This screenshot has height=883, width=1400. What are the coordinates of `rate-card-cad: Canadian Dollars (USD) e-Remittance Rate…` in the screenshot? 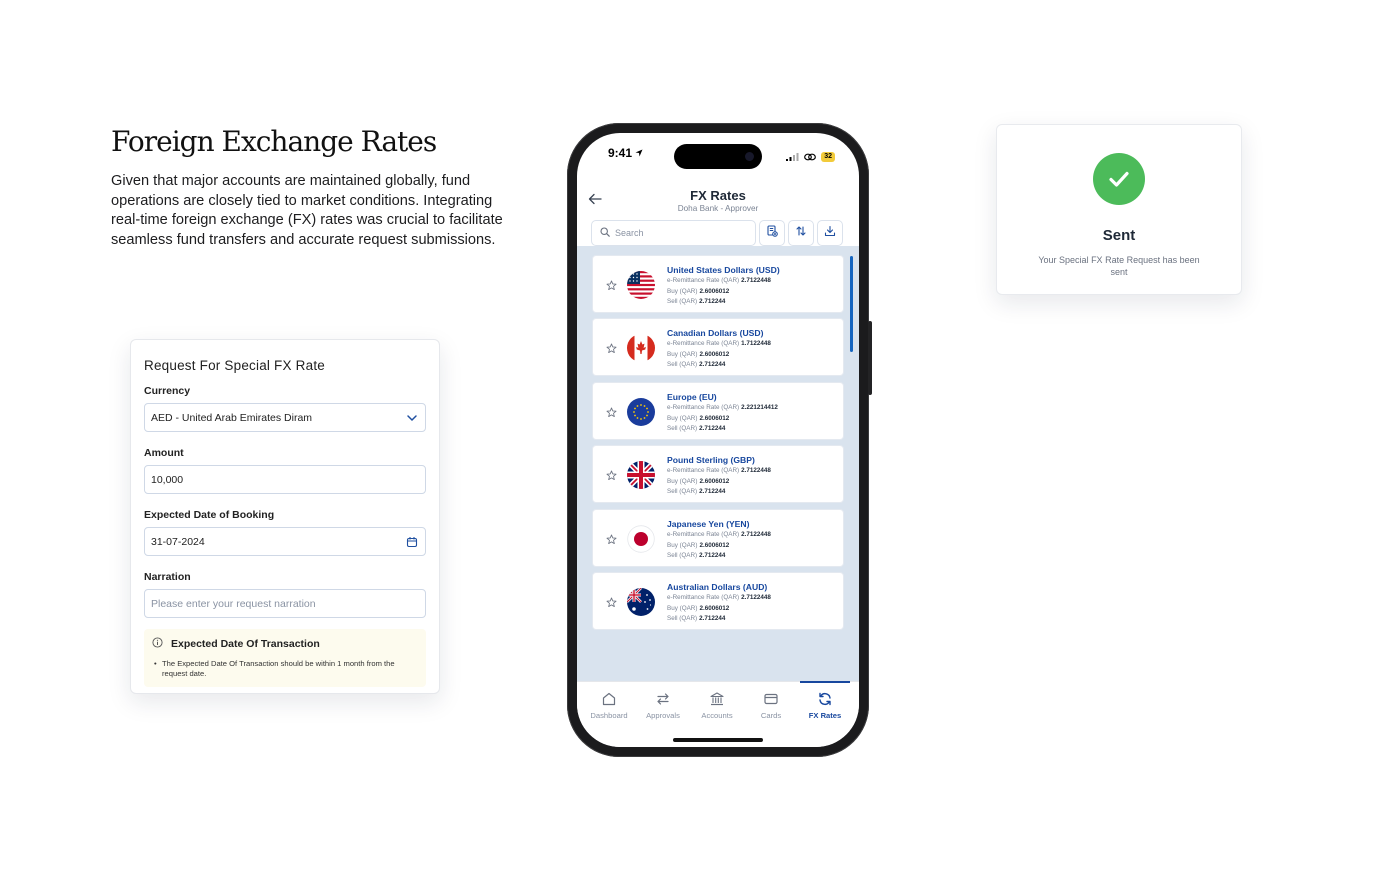 It's located at (718, 347).